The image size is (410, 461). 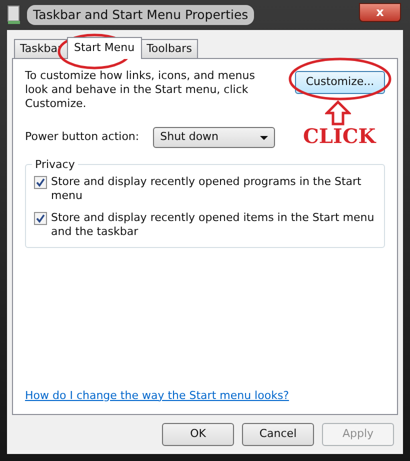 What do you see at coordinates (380, 12) in the screenshot?
I see `close-button: x` at bounding box center [380, 12].